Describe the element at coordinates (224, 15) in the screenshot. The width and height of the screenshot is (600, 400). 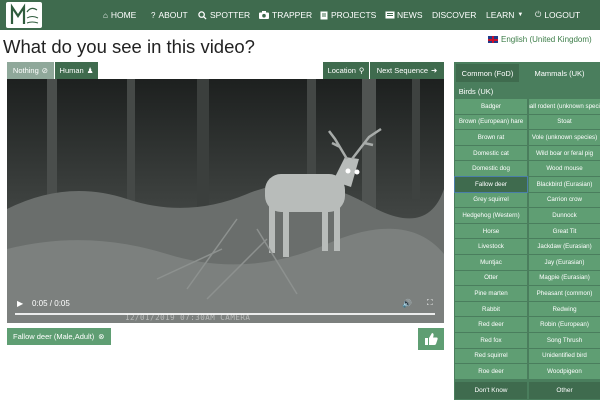
I see `nav-spotter: SPOTTER` at that location.